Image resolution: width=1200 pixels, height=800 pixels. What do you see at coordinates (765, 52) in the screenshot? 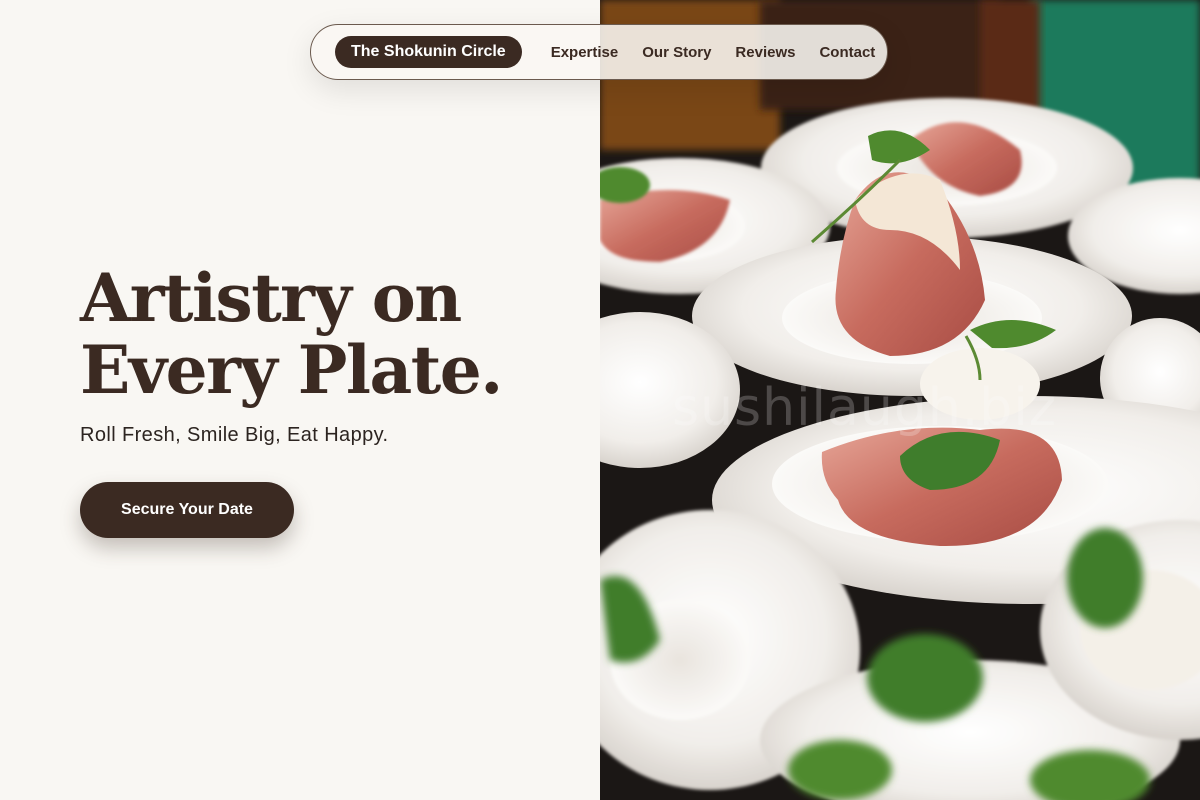
I see `nav-link-reviews: Reviews` at bounding box center [765, 52].